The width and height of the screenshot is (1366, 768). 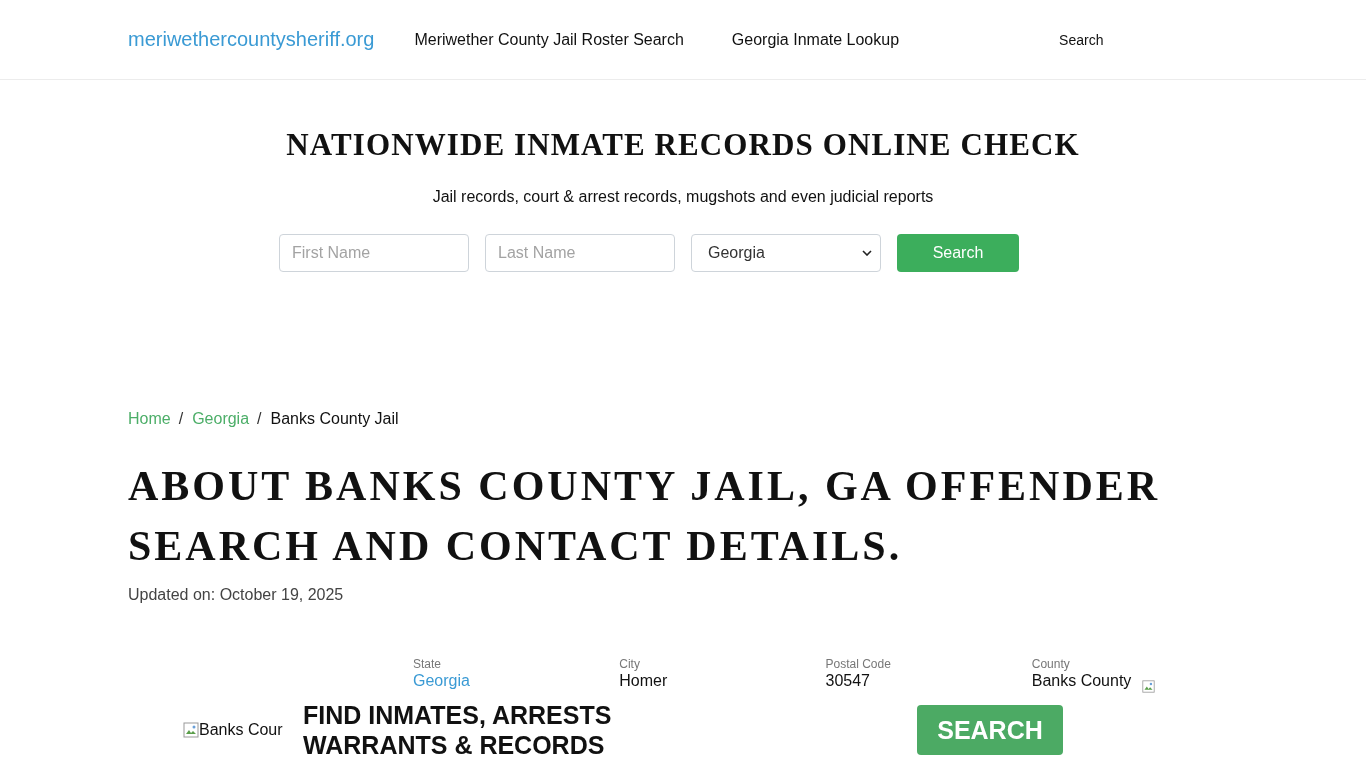 What do you see at coordinates (786, 253) in the screenshot?
I see `state-select: Georgia` at bounding box center [786, 253].